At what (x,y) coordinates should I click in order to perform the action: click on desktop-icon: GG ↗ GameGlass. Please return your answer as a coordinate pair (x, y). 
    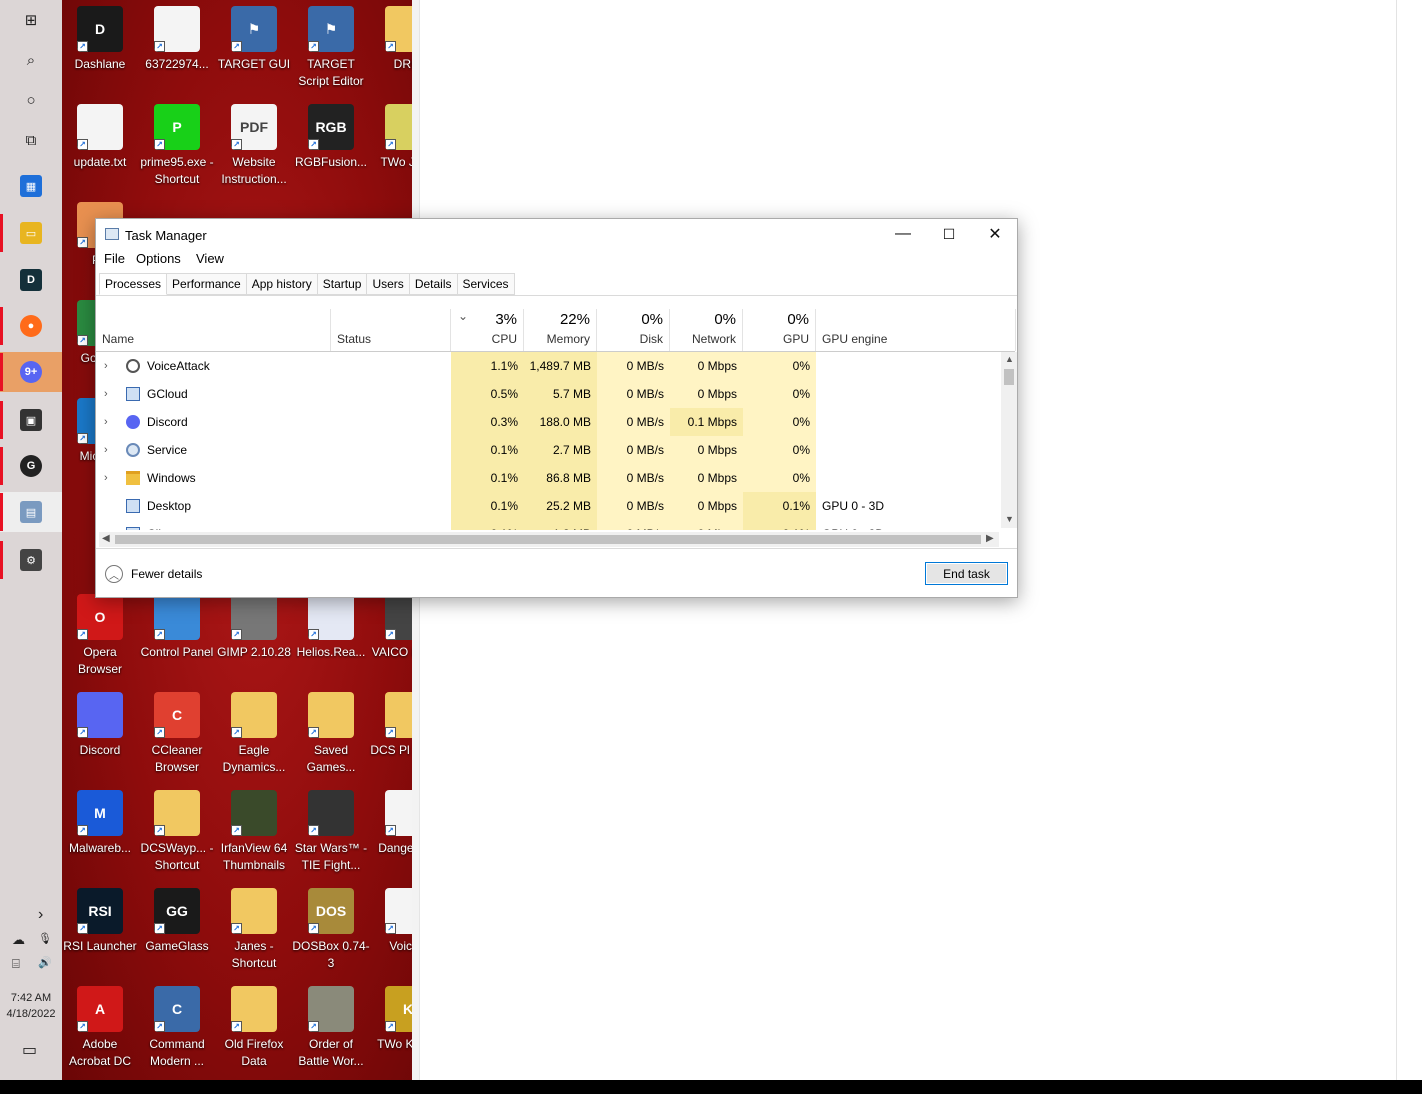
    Looking at the image, I should click on (177, 918).